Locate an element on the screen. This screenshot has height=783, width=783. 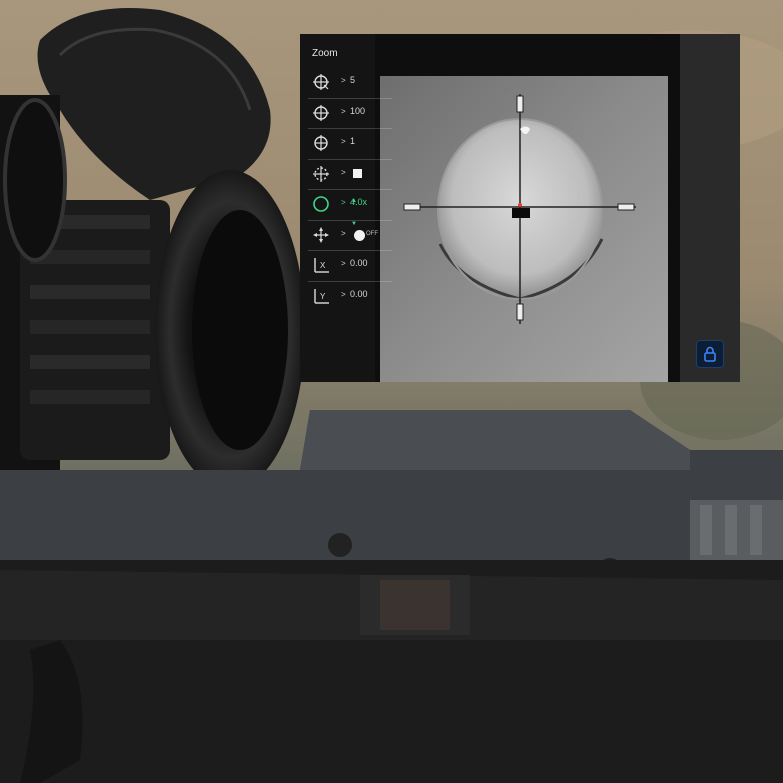
toggle-knob is located at coordinates (359, 235).